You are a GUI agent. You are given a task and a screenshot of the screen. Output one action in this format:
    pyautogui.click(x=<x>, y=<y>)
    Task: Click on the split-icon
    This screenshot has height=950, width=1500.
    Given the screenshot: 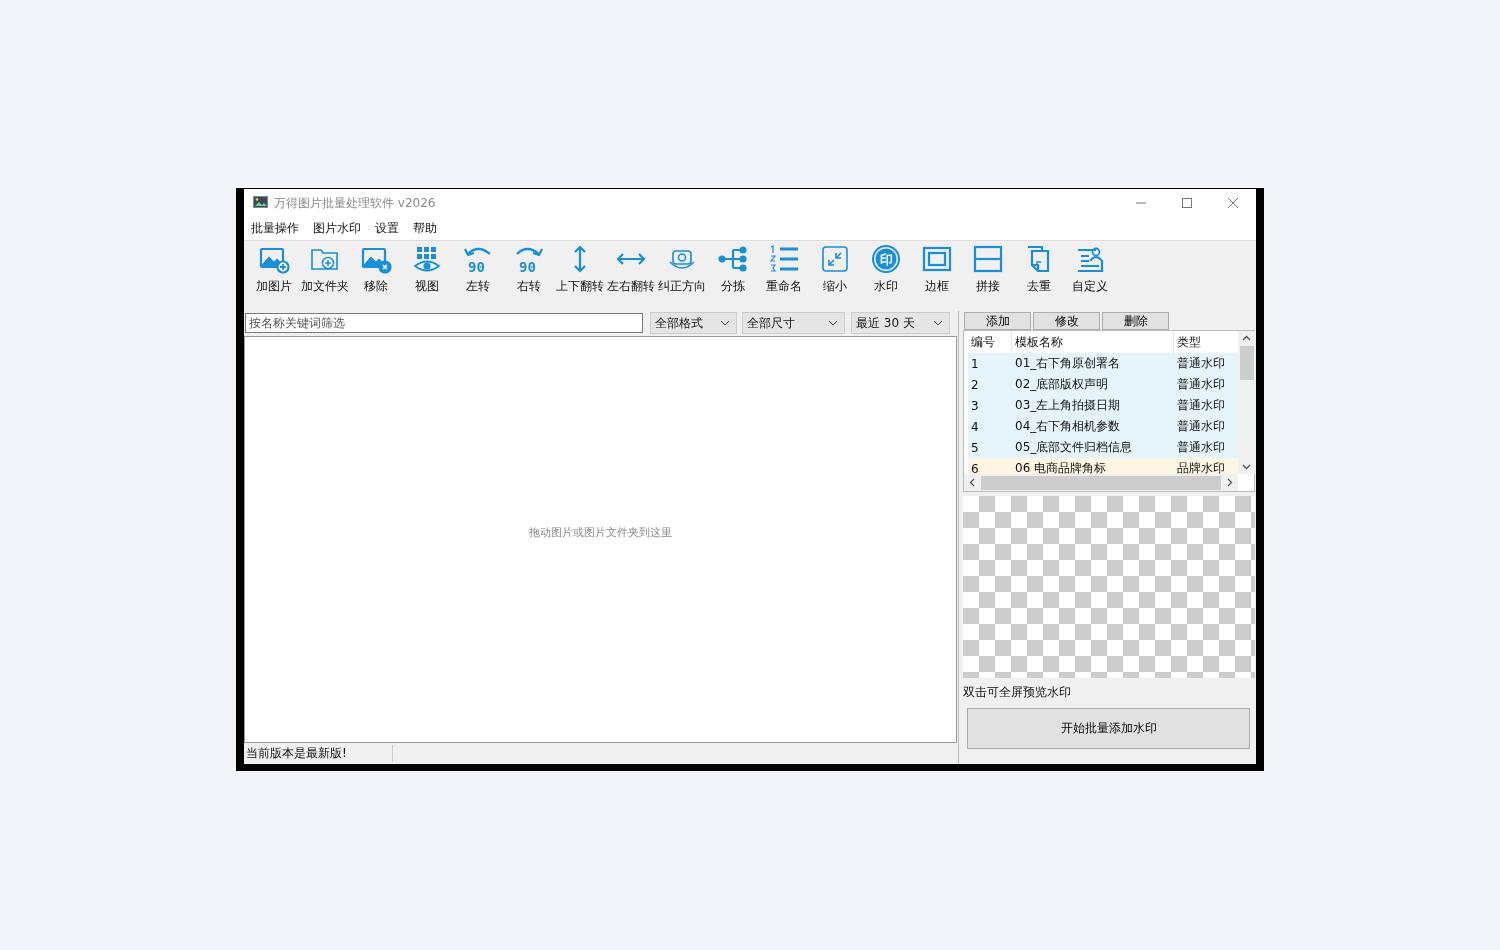 What is the action you would take?
    pyautogui.click(x=987, y=259)
    